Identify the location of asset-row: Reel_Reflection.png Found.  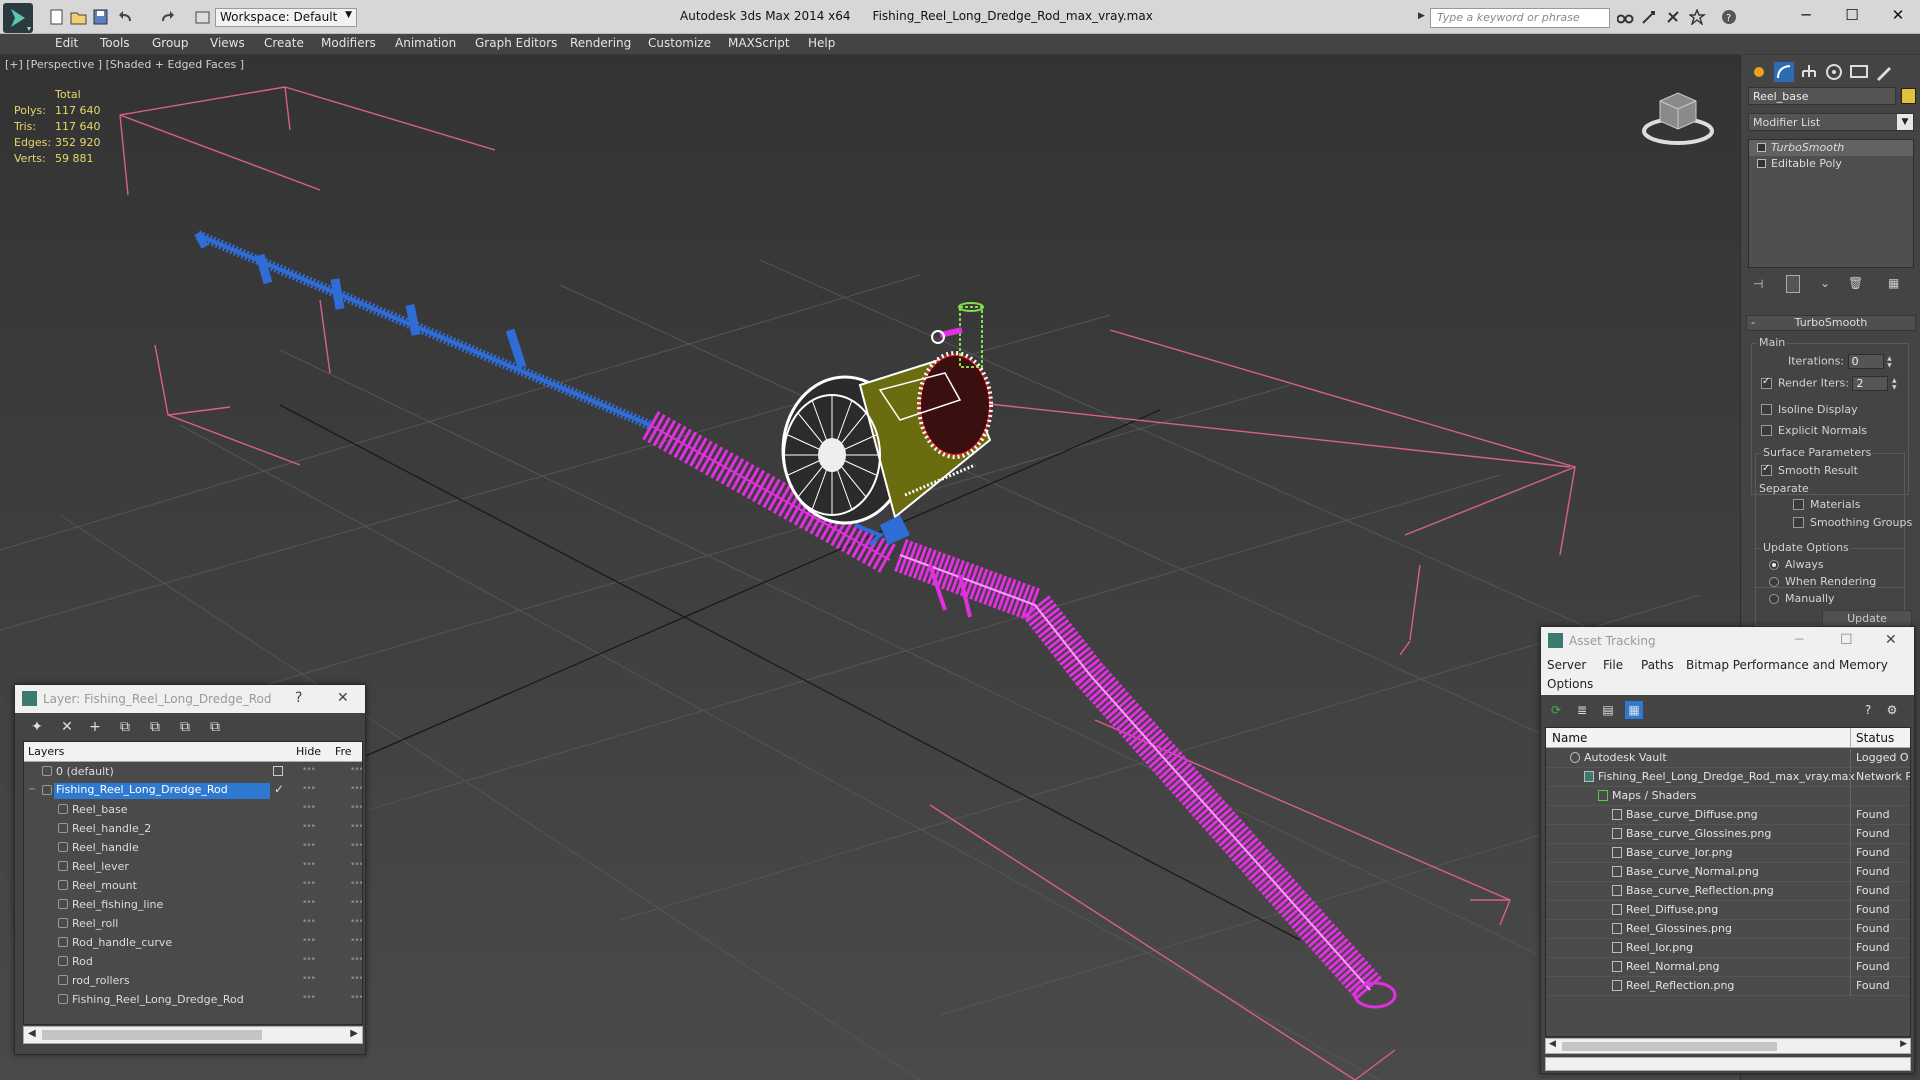
(1728, 986).